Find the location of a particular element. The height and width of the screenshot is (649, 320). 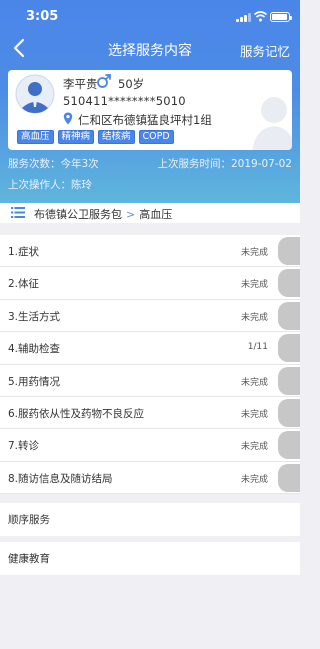

item-status: 1/11 is located at coordinates (257, 347).